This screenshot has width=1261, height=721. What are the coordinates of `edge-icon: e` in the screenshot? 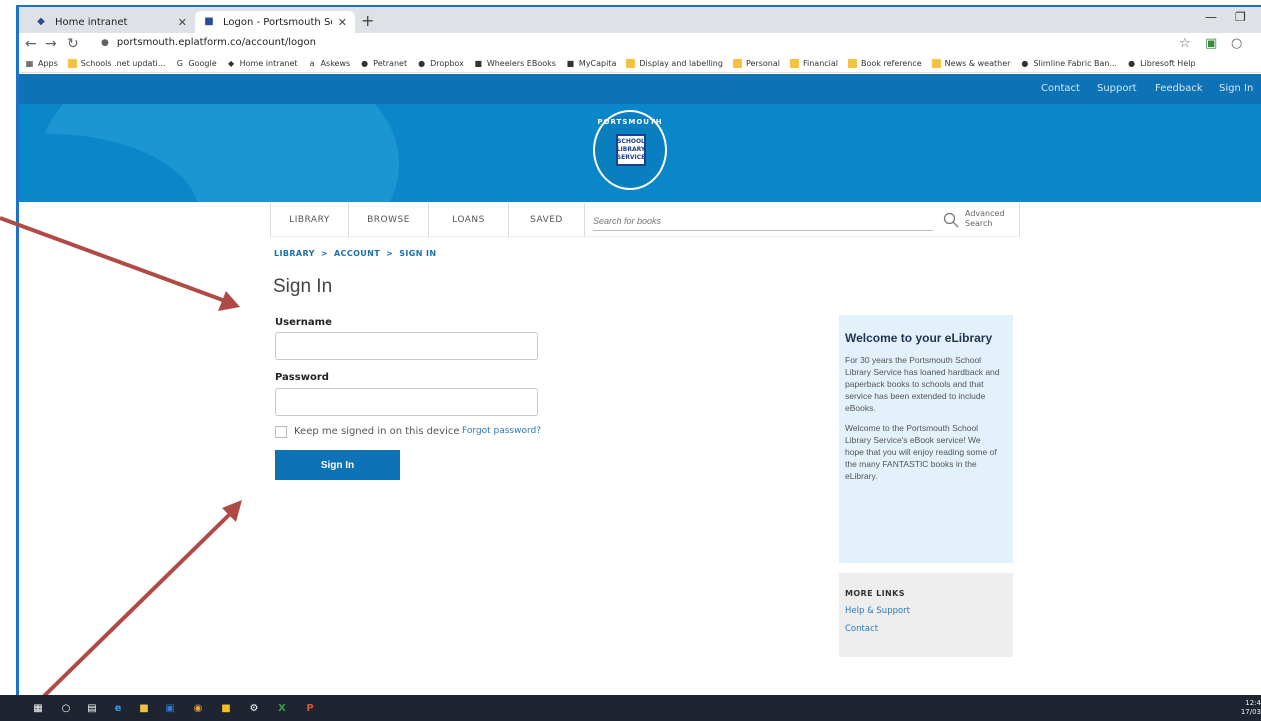 It's located at (118, 708).